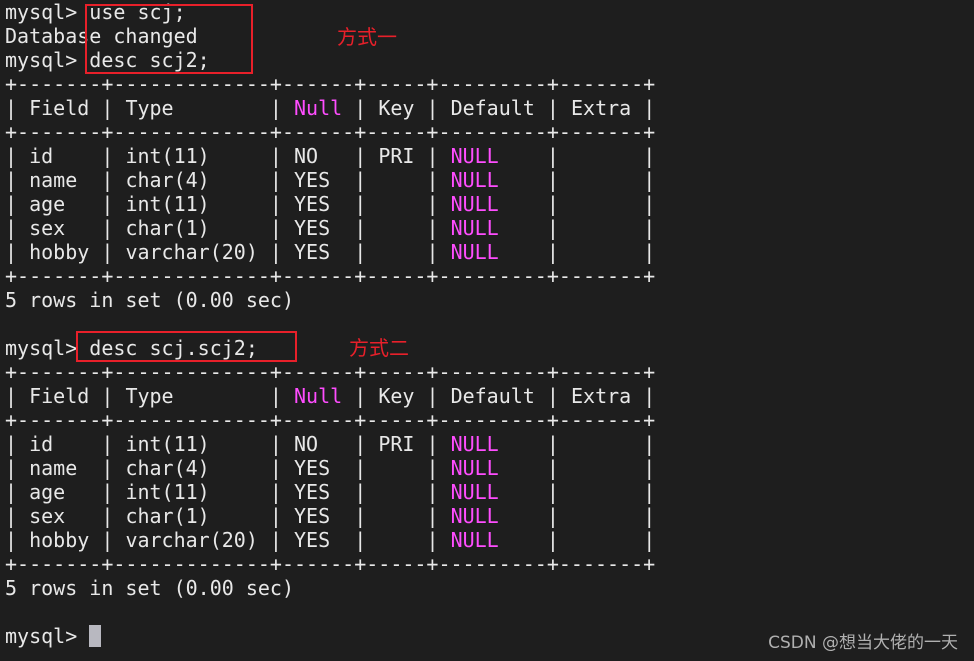 Image resolution: width=974 pixels, height=661 pixels. What do you see at coordinates (59, 444) in the screenshot?
I see `table-2-row-cell: id` at bounding box center [59, 444].